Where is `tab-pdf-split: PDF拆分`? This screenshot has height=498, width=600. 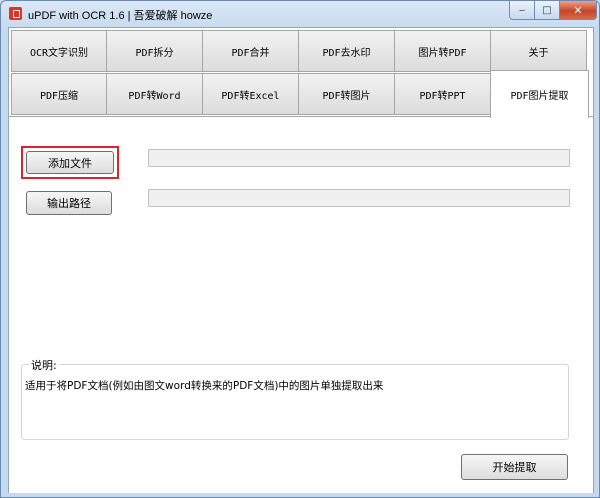 tab-pdf-split: PDF拆分 is located at coordinates (154, 51).